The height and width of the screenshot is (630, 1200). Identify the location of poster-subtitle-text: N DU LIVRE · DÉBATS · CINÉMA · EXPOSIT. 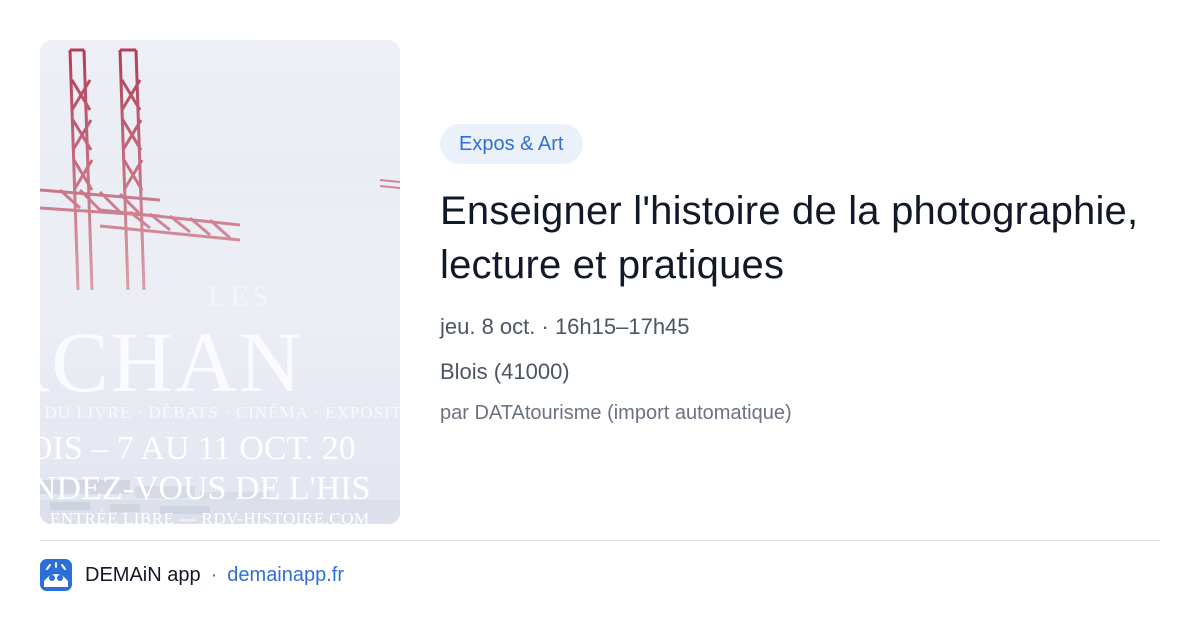
(220, 412).